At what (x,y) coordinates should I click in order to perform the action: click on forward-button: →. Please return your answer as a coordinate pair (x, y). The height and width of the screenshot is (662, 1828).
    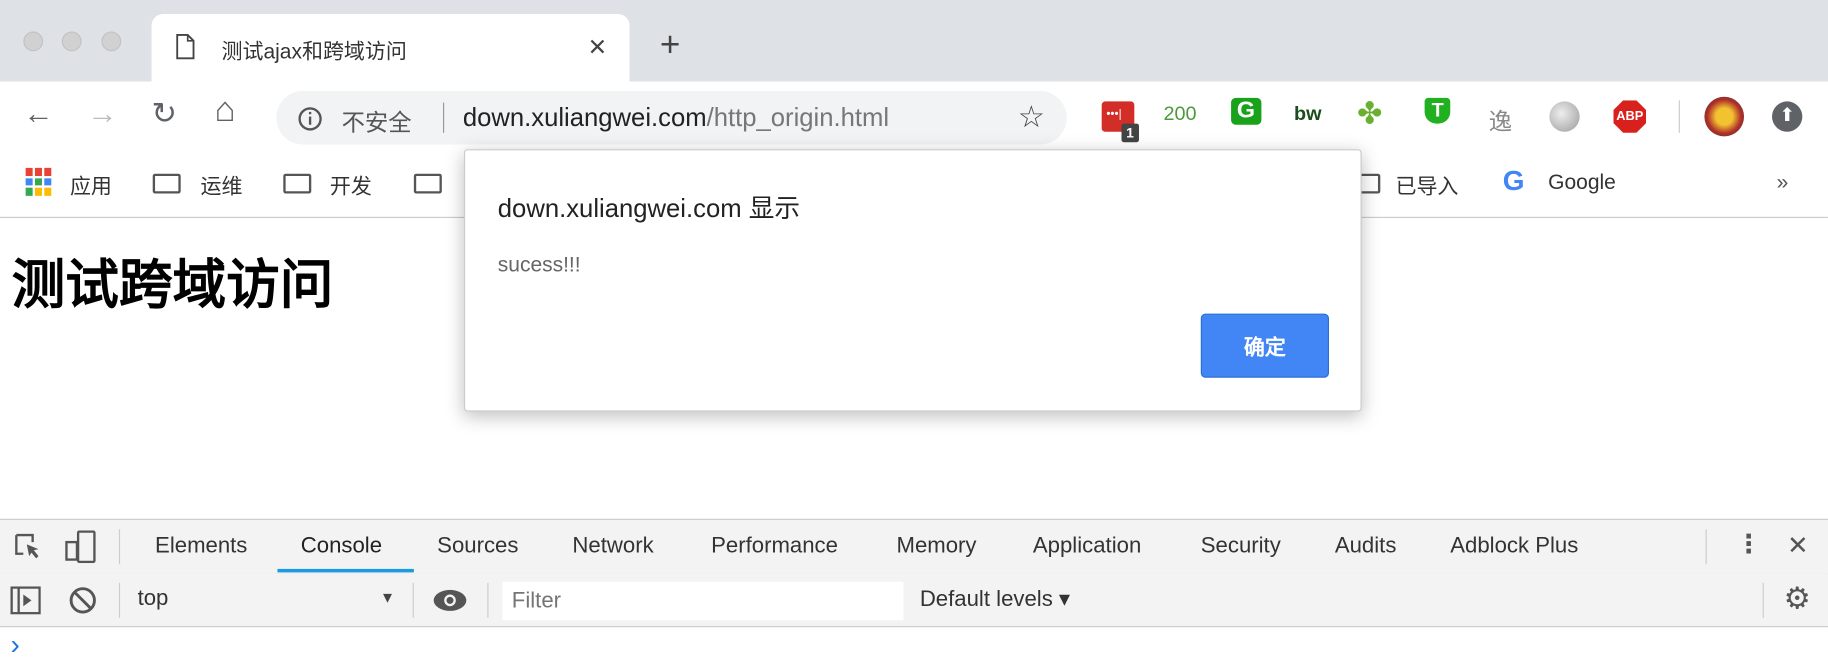
    Looking at the image, I should click on (102, 114).